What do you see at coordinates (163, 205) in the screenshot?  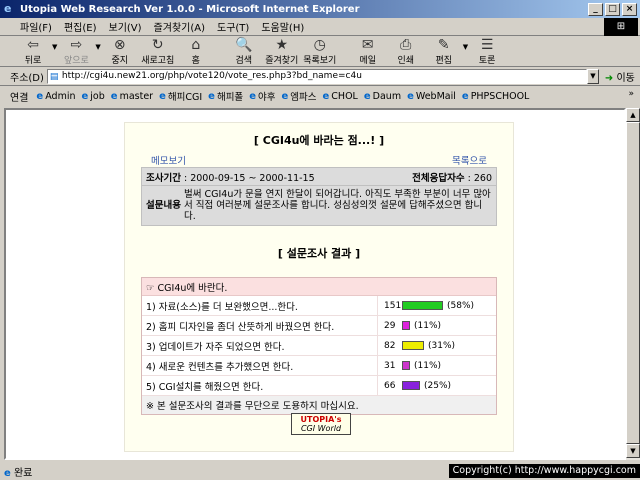 I see `description-label: 설문내용` at bounding box center [163, 205].